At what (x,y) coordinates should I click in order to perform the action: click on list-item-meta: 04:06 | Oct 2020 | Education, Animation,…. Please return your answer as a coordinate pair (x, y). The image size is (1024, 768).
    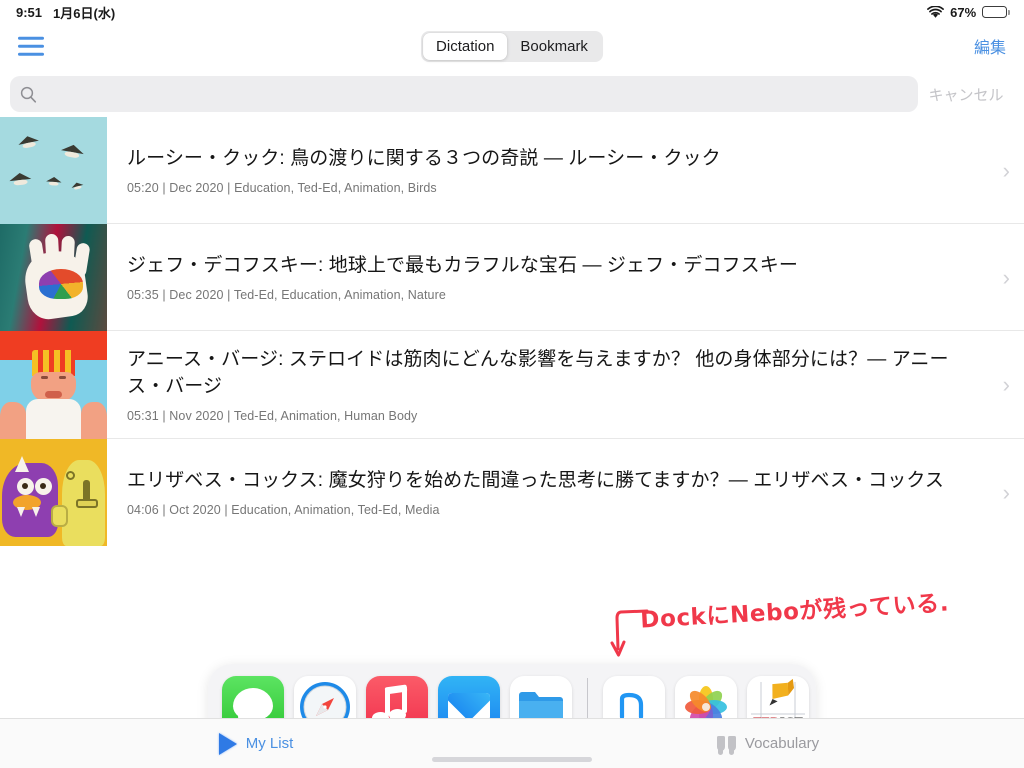
    Looking at the image, I should click on (283, 510).